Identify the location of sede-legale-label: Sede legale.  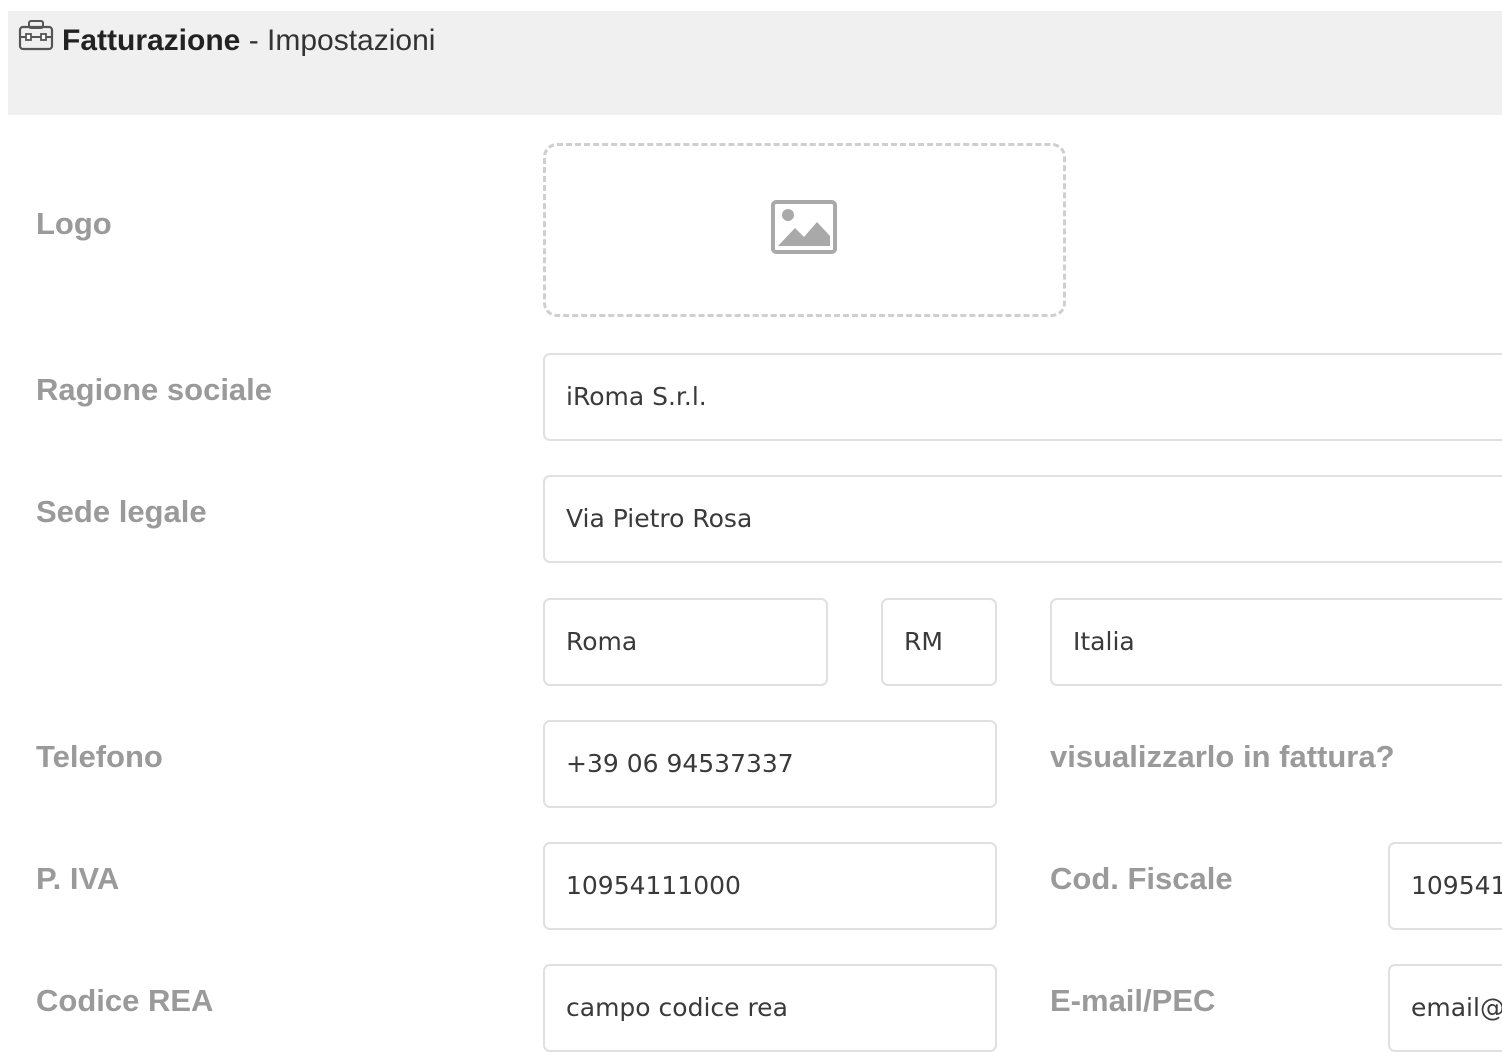
(121, 511).